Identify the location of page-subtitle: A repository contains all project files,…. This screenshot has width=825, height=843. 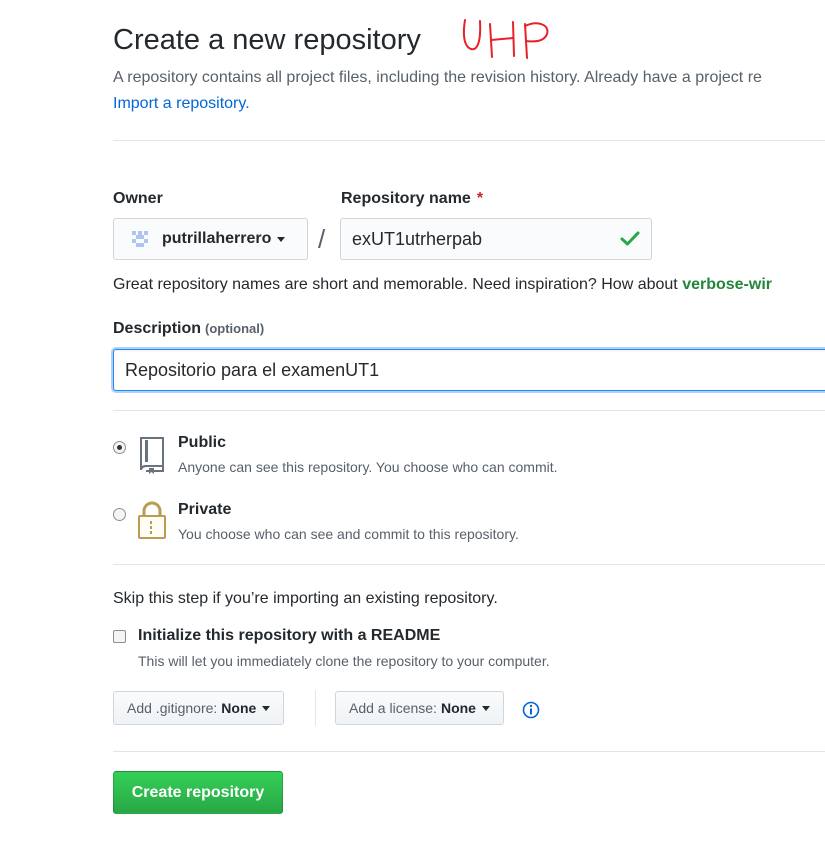
(437, 77).